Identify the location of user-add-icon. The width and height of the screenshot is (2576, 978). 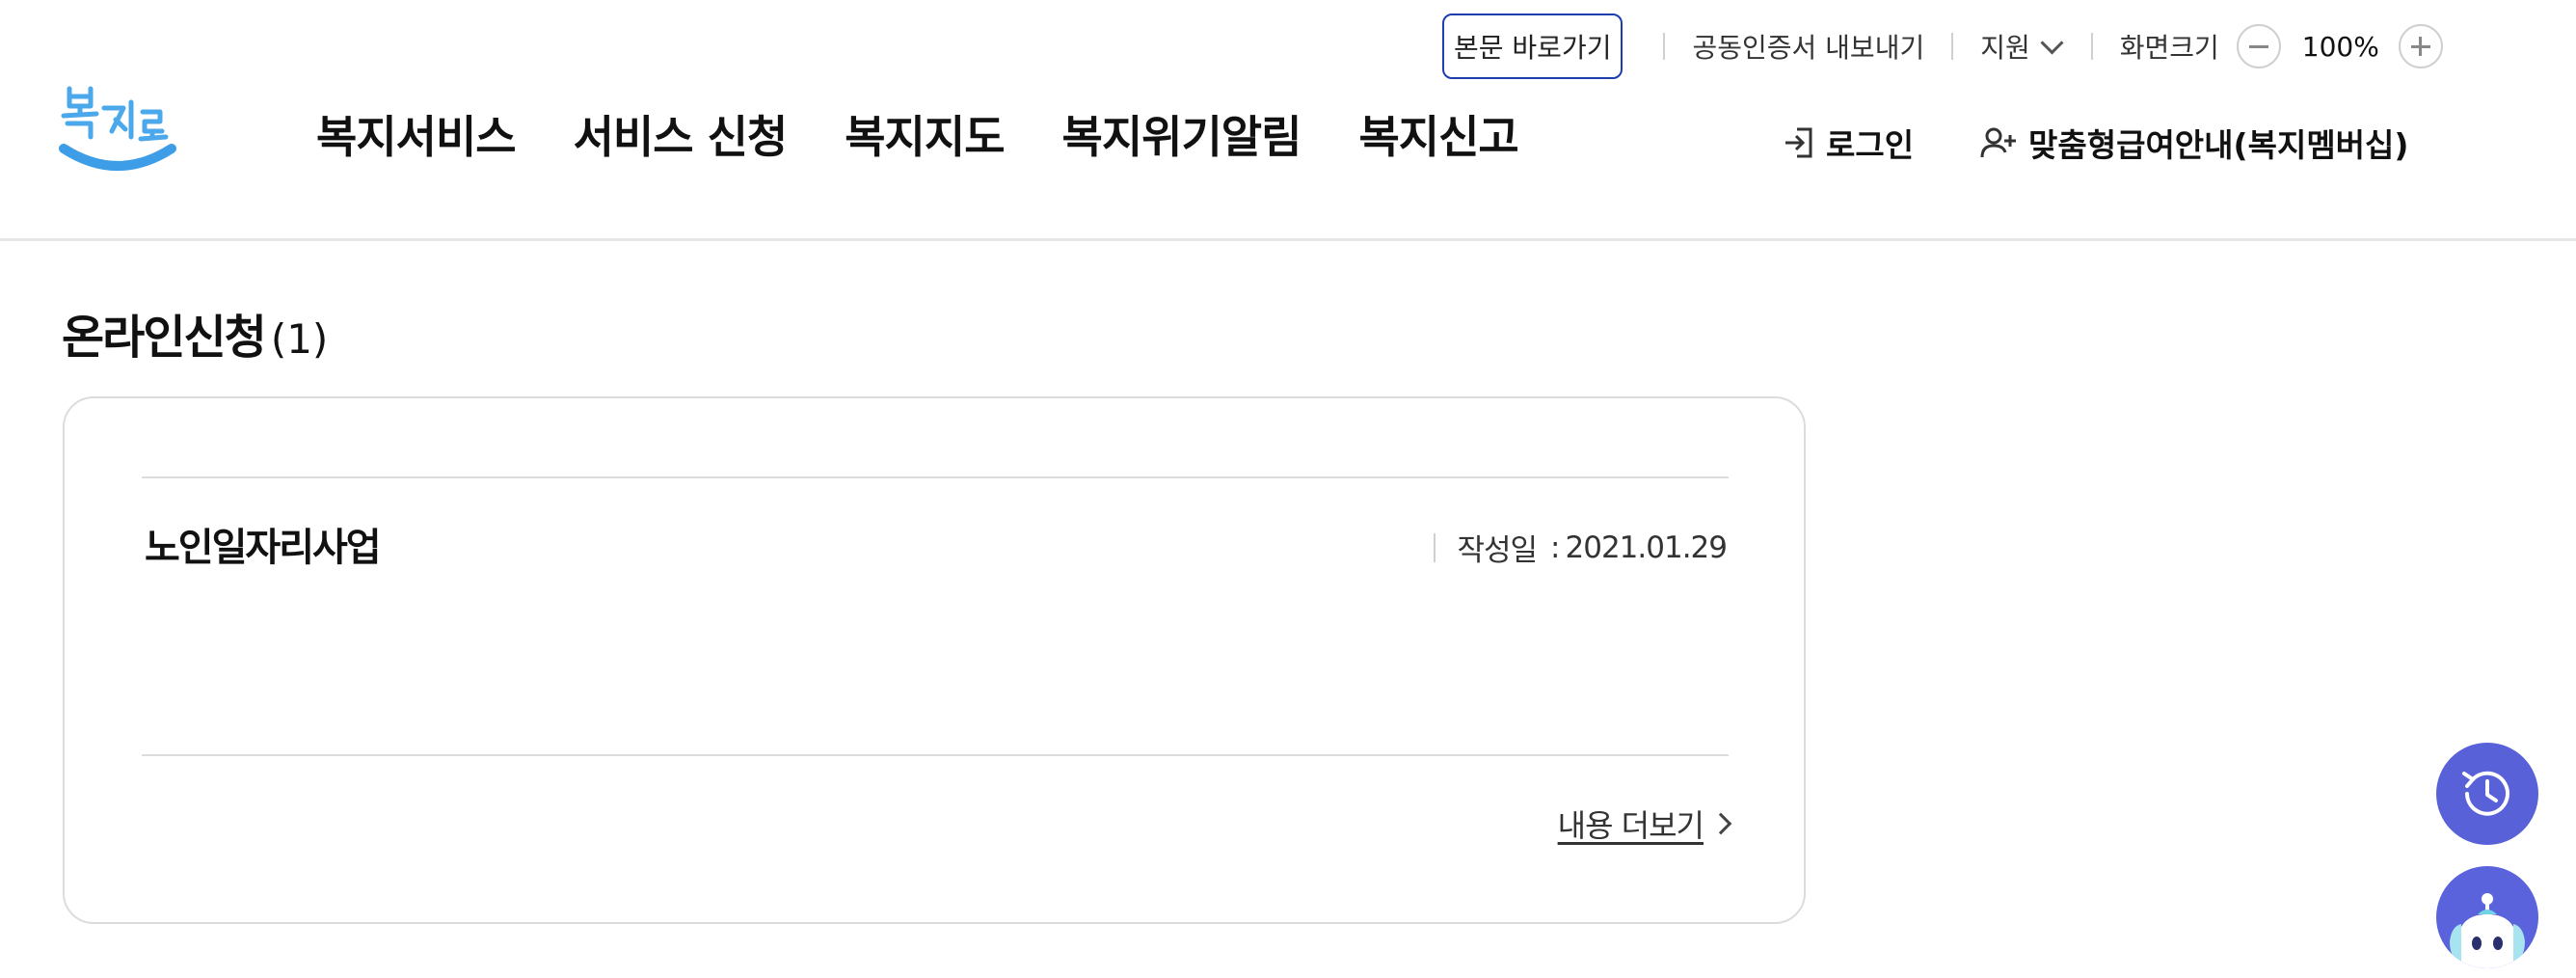
(1998, 143).